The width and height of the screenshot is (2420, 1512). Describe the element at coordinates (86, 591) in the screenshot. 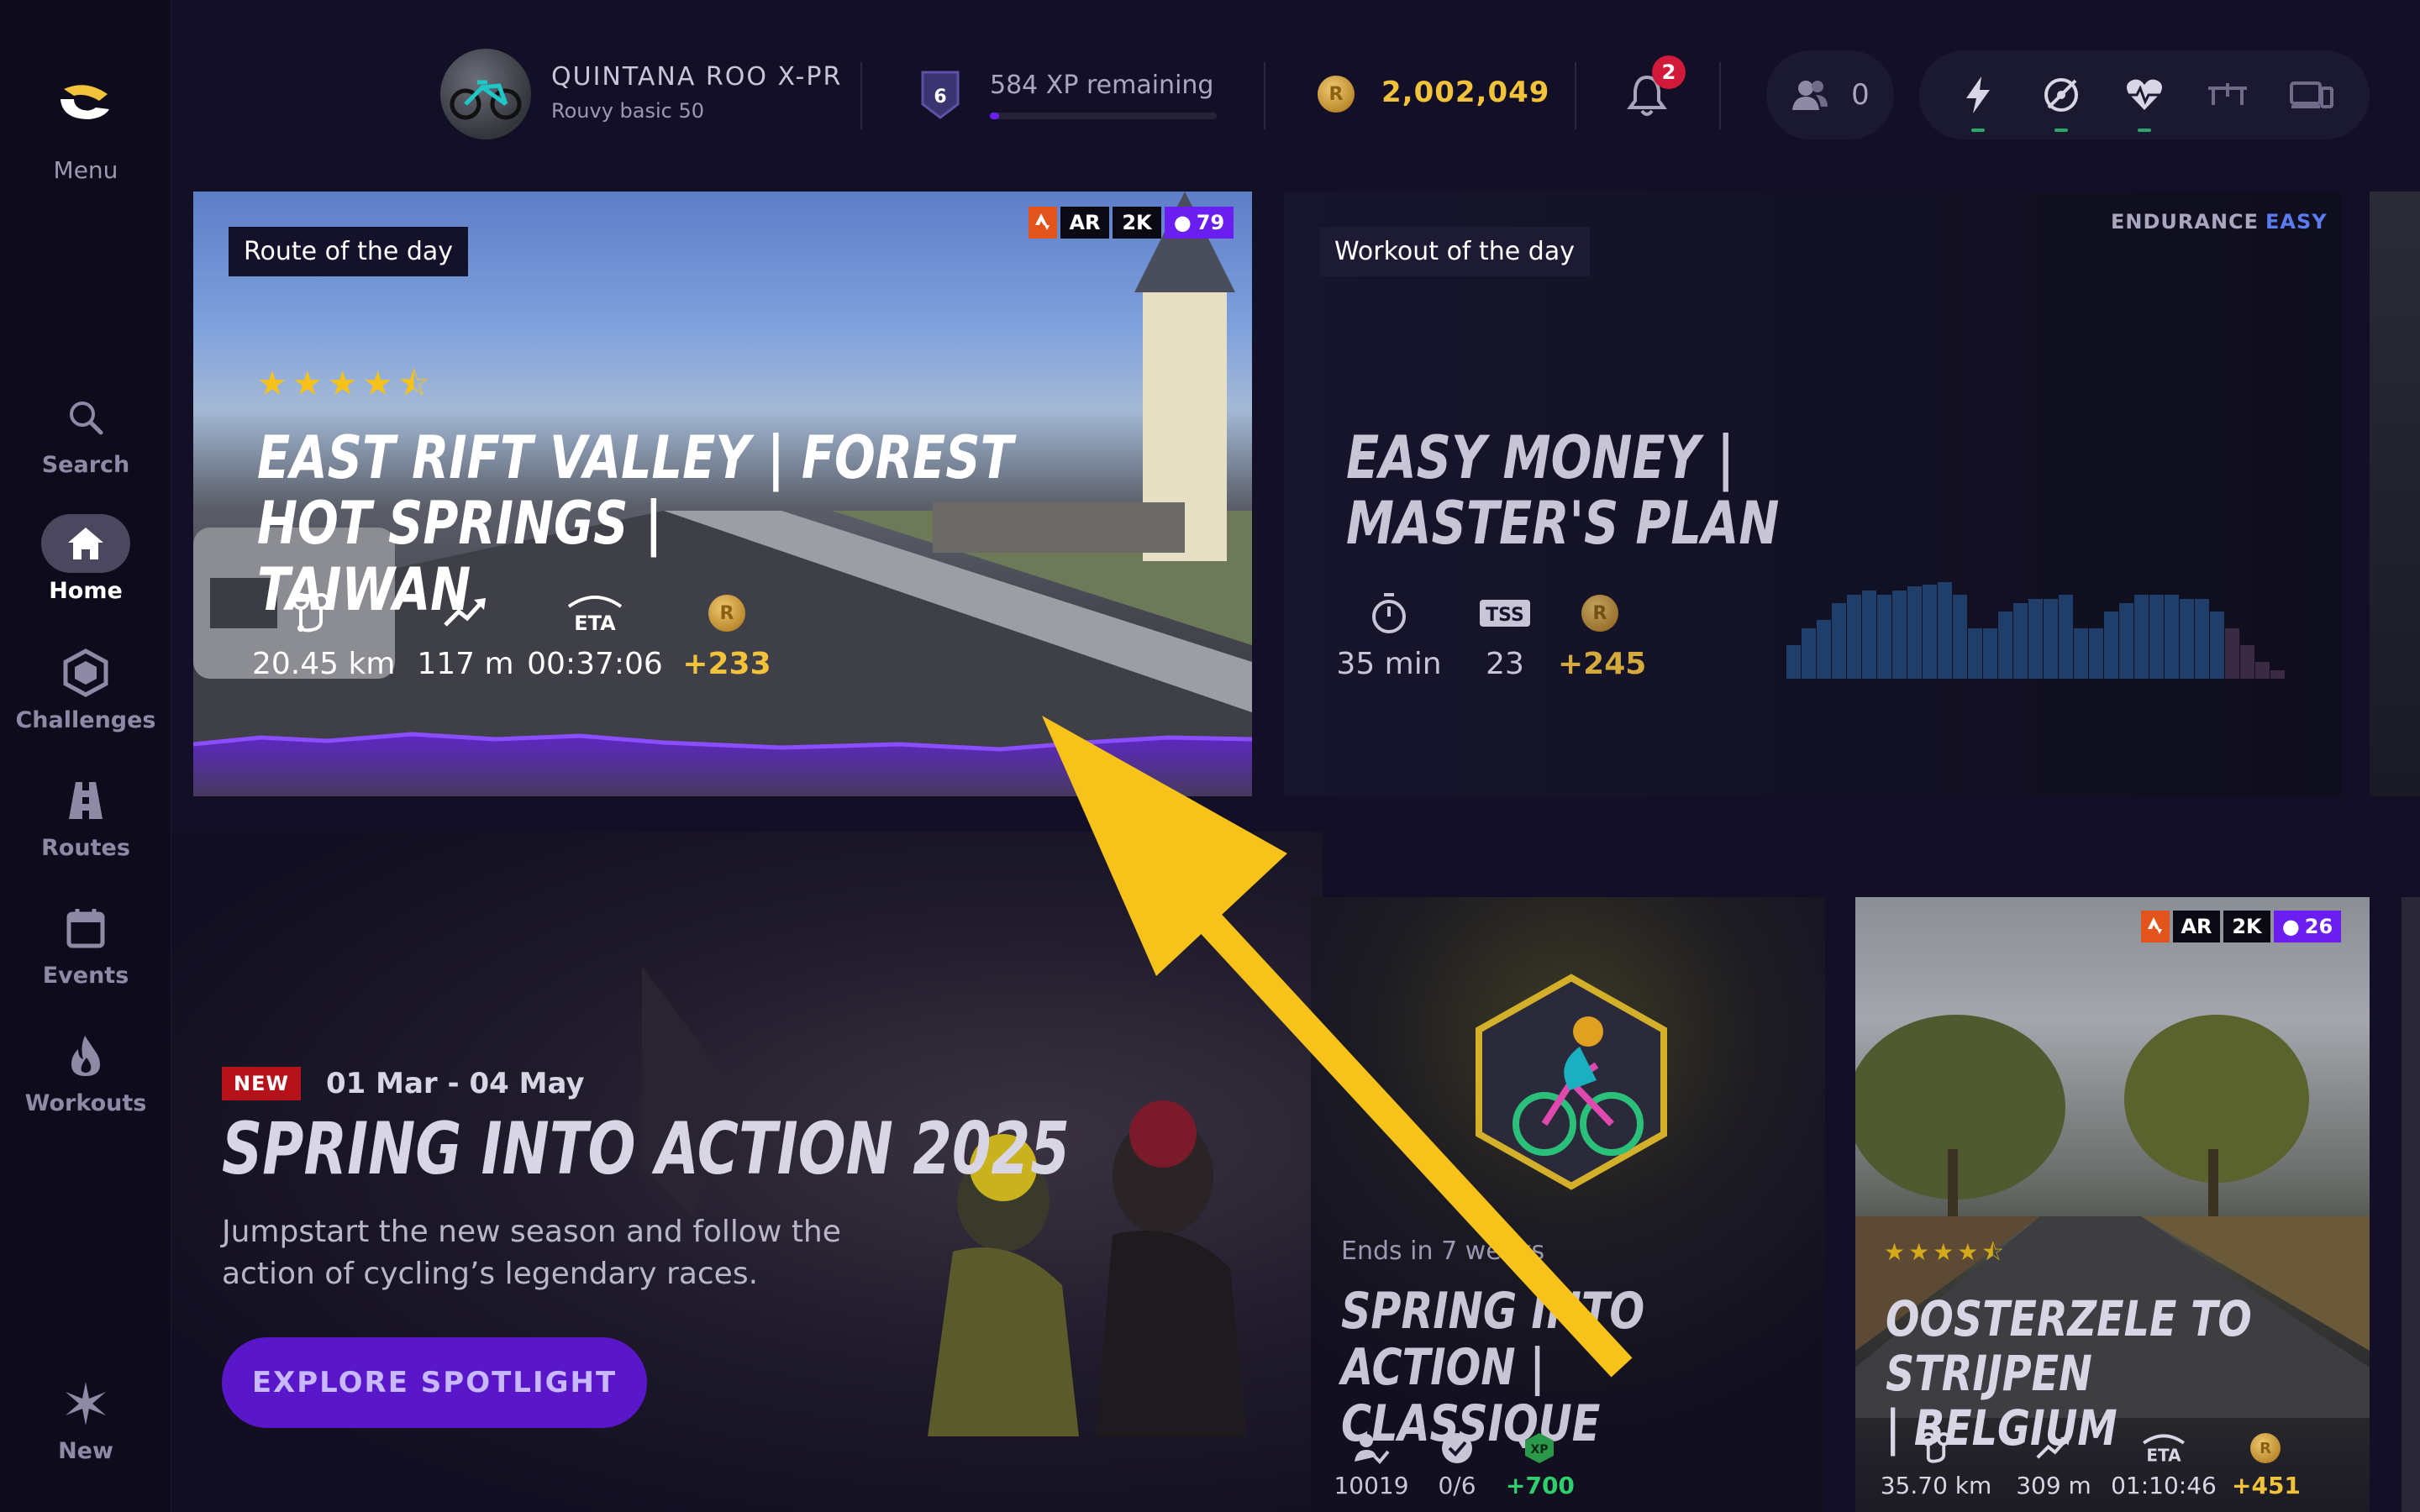

I see `sidebar-item-label: Home` at that location.